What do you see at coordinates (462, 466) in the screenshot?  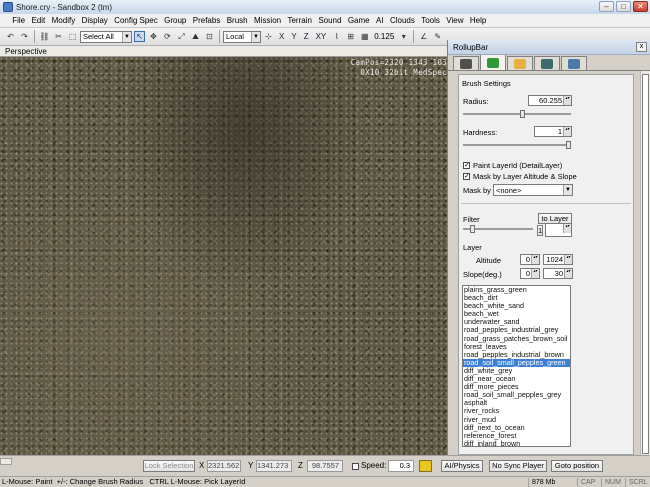 I see `ai-physics-button: AI/Physics` at bounding box center [462, 466].